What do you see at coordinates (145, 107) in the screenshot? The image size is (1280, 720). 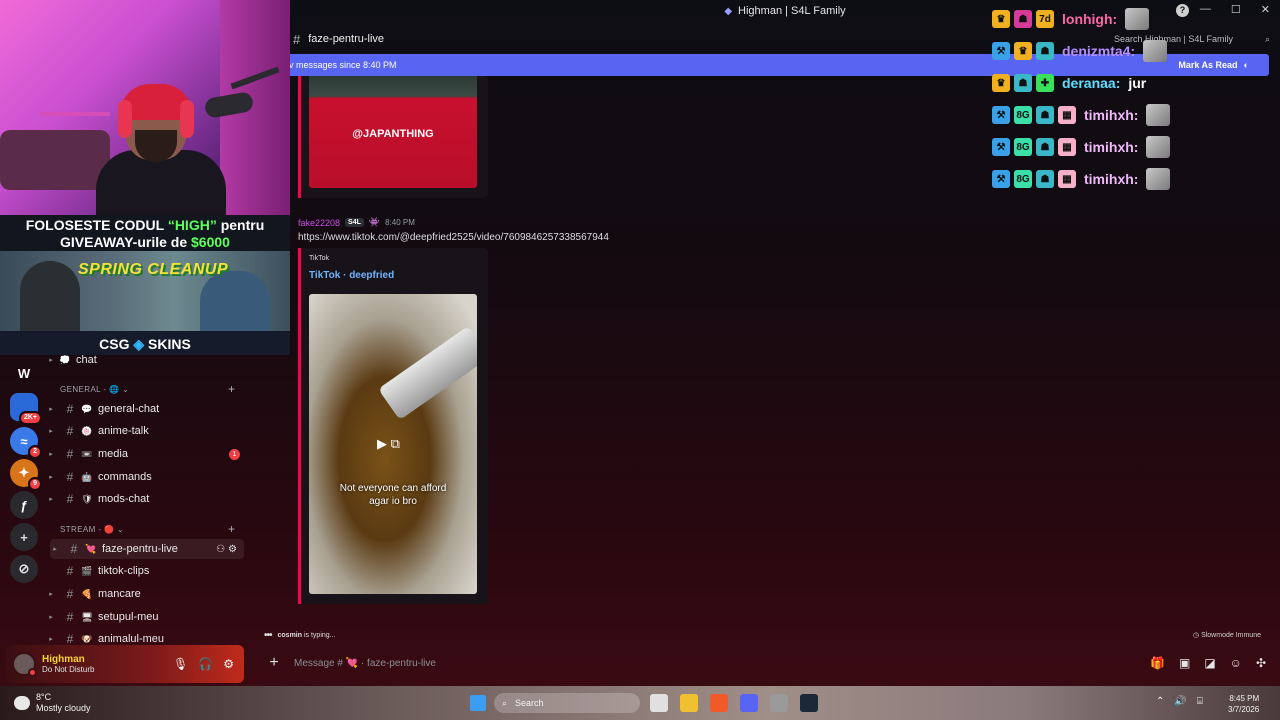 I see `webcam-feed` at bounding box center [145, 107].